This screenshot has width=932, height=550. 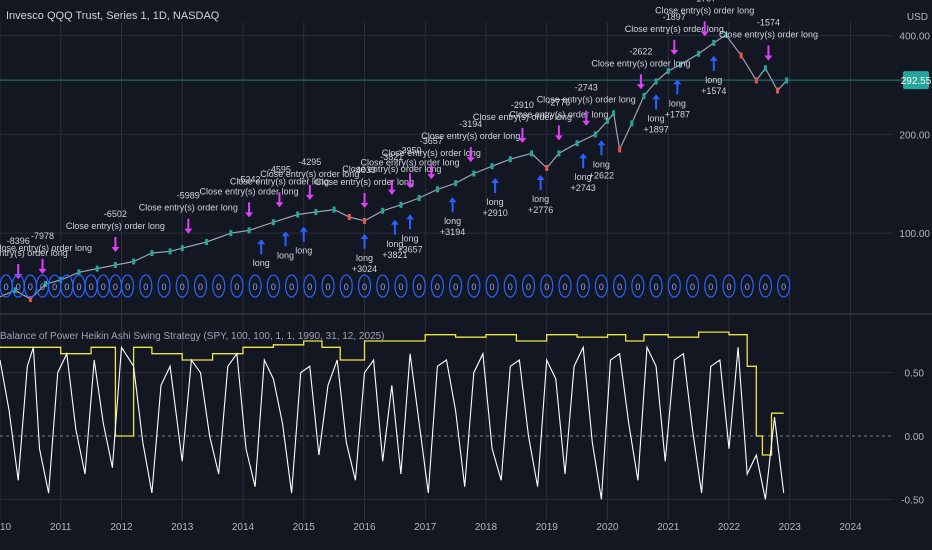 What do you see at coordinates (243, 527) in the screenshot?
I see `x-tick-label: 2014` at bounding box center [243, 527].